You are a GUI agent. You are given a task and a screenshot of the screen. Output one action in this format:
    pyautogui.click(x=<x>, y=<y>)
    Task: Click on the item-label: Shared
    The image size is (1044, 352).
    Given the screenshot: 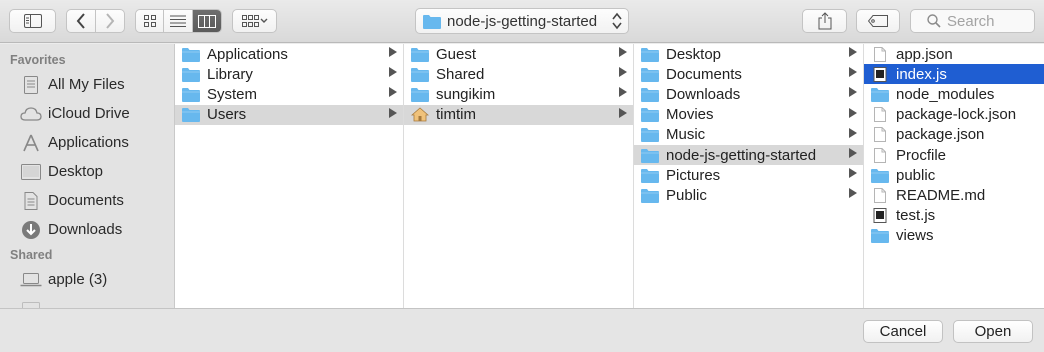 What is the action you would take?
    pyautogui.click(x=460, y=74)
    